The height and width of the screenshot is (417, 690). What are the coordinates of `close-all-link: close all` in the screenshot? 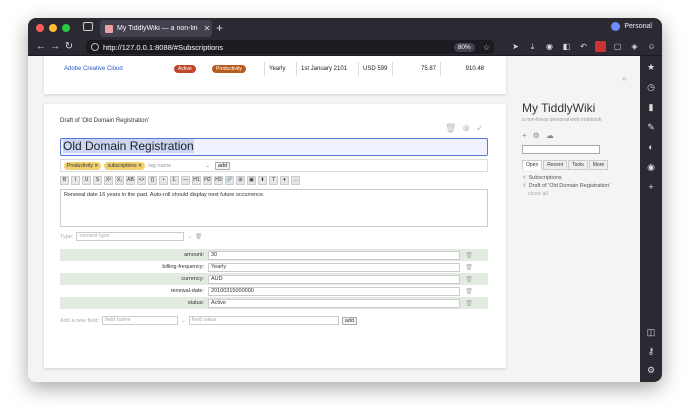 It's located at (566, 194).